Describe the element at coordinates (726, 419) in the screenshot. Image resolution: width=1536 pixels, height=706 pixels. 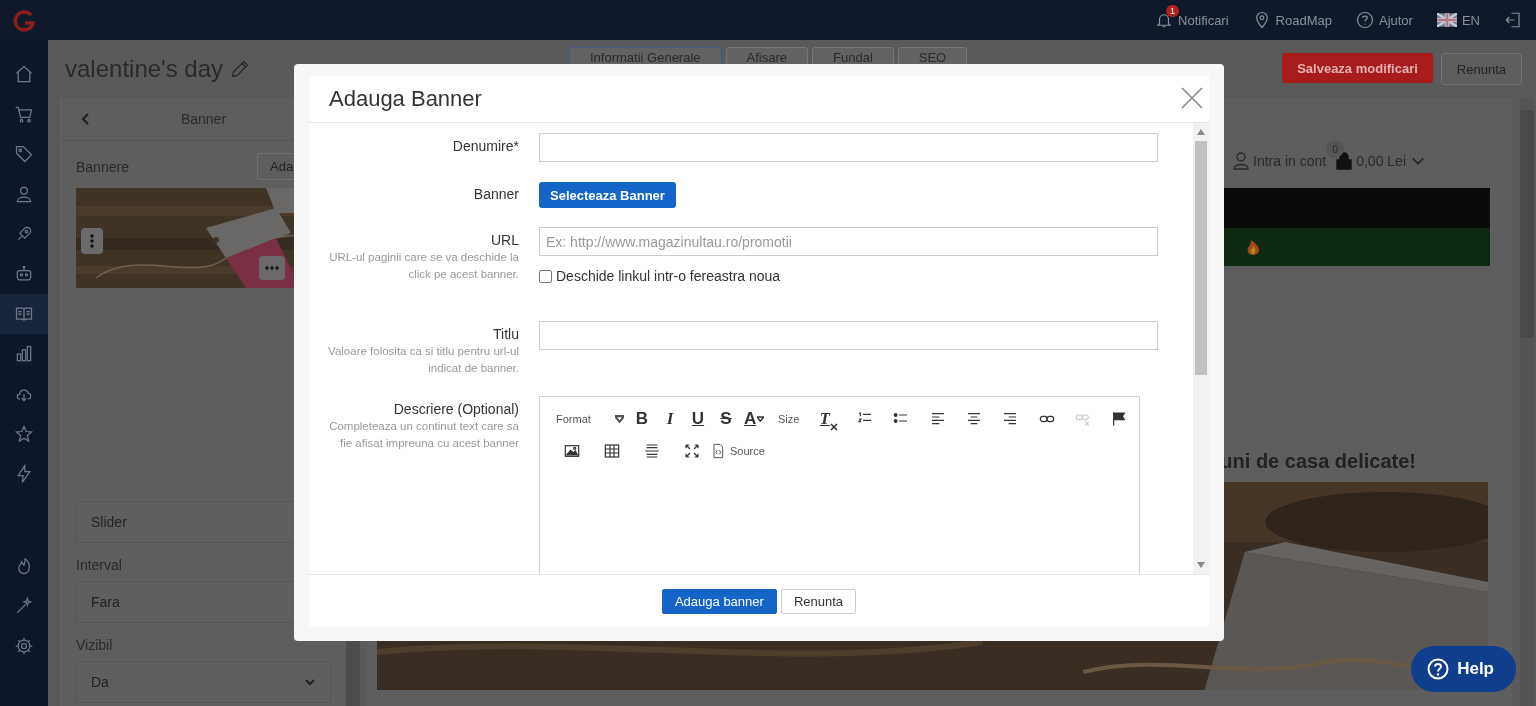
I see `strikethrough-button: S` at that location.